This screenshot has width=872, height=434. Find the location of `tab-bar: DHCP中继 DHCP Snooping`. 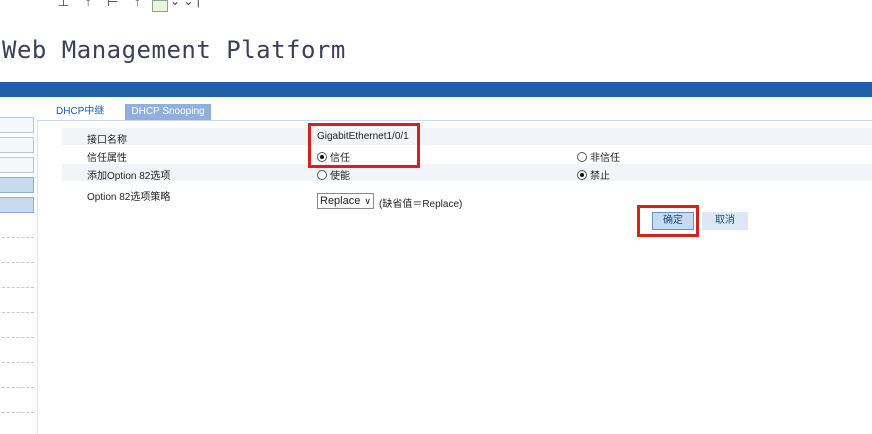

tab-bar: DHCP中继 DHCP Snooping is located at coordinates (454, 109).